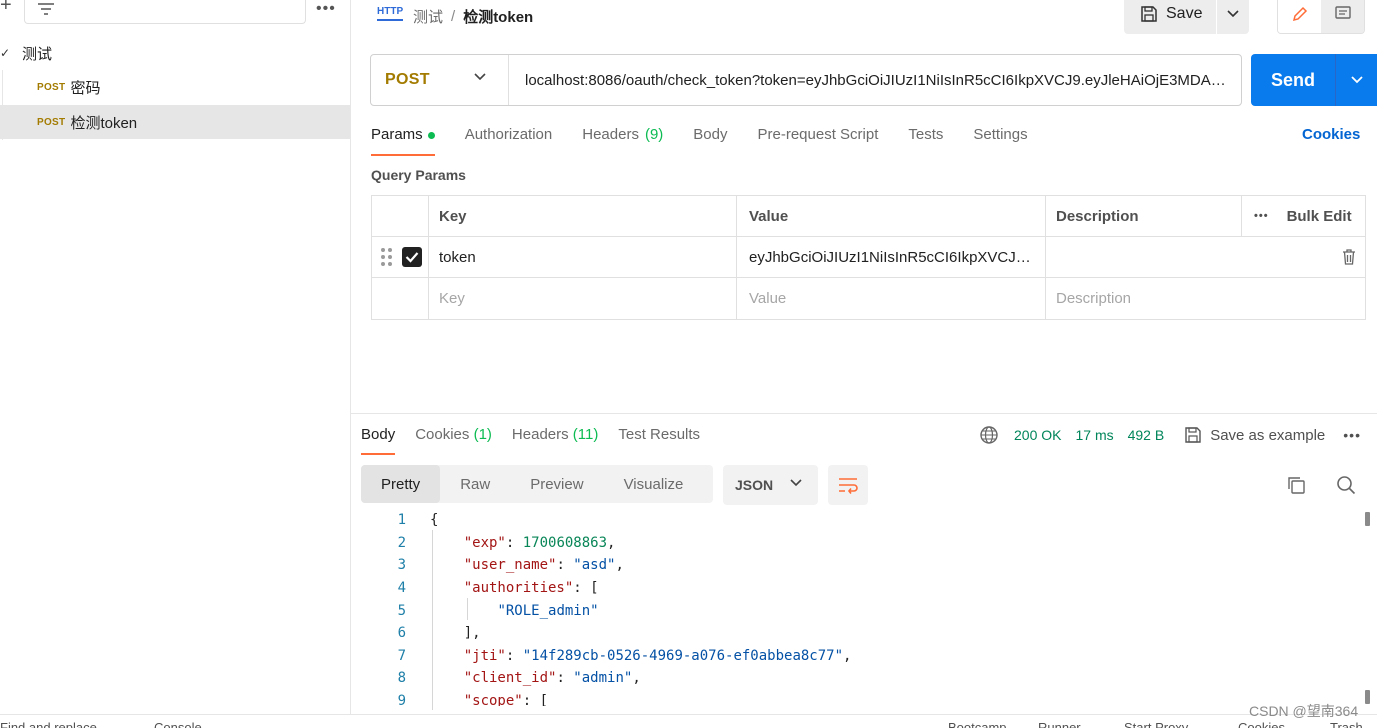 Image resolution: width=1377 pixels, height=728 pixels. What do you see at coordinates (864, 413) in the screenshot?
I see `response-divider` at bounding box center [864, 413].